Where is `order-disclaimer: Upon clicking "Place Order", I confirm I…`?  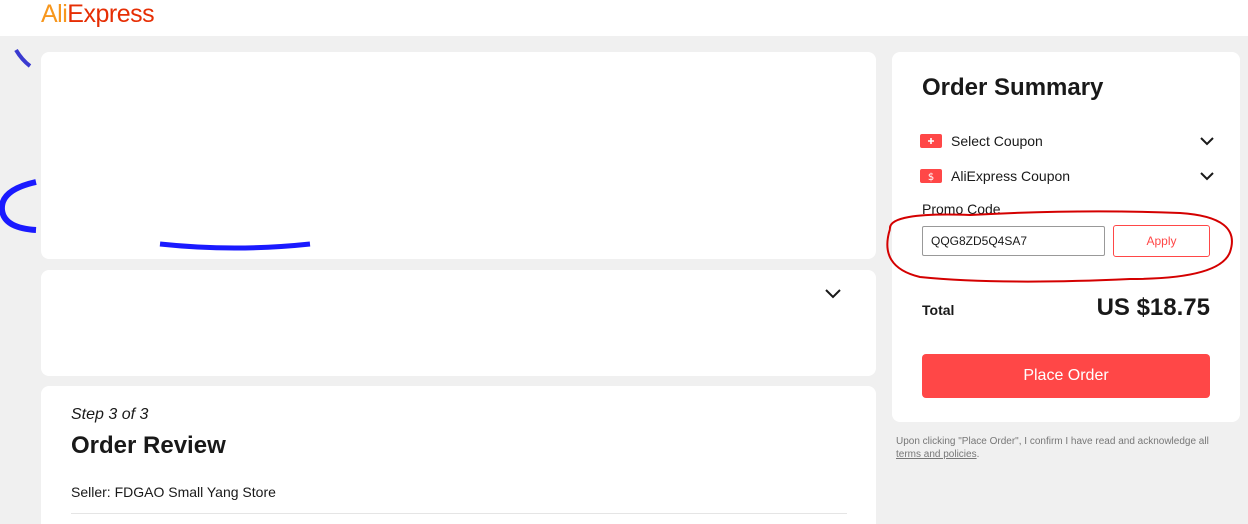
order-disclaimer: Upon clicking "Place Order", I confirm I… is located at coordinates (1068, 448).